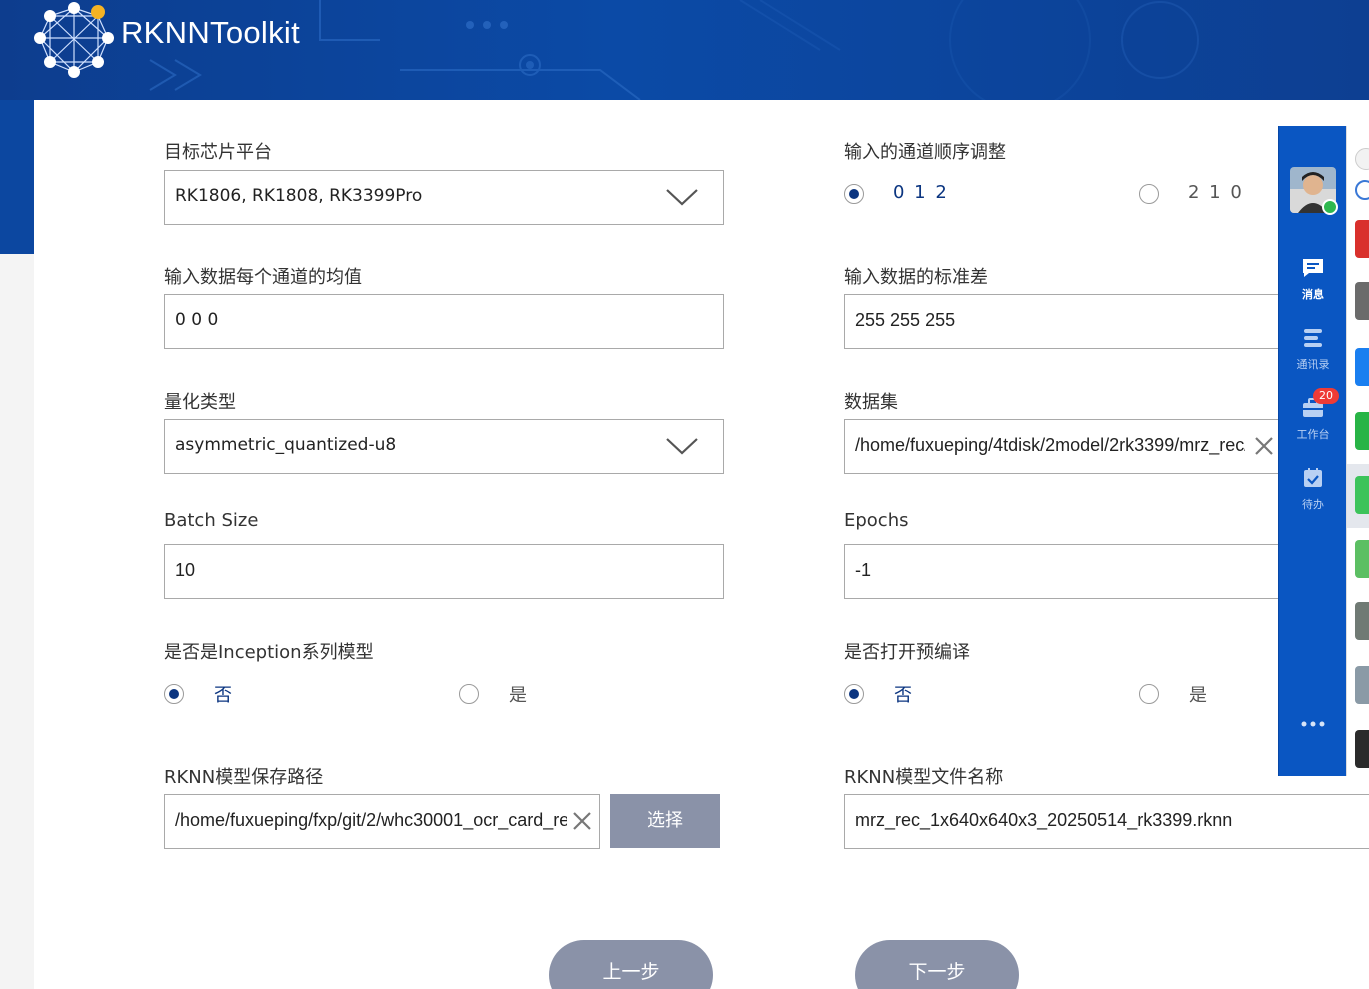 This screenshot has height=989, width=1369. What do you see at coordinates (1149, 694) in the screenshot?
I see `precompile-radio-yes` at bounding box center [1149, 694].